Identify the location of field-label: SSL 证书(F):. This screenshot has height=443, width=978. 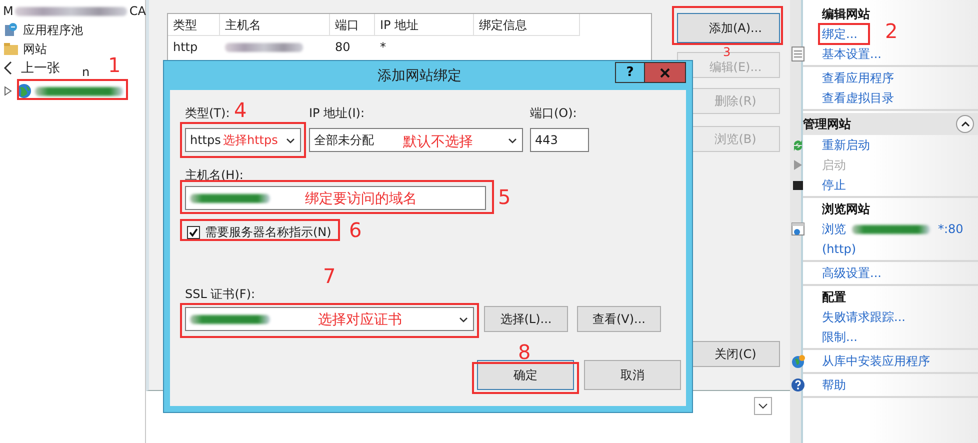
(220, 294).